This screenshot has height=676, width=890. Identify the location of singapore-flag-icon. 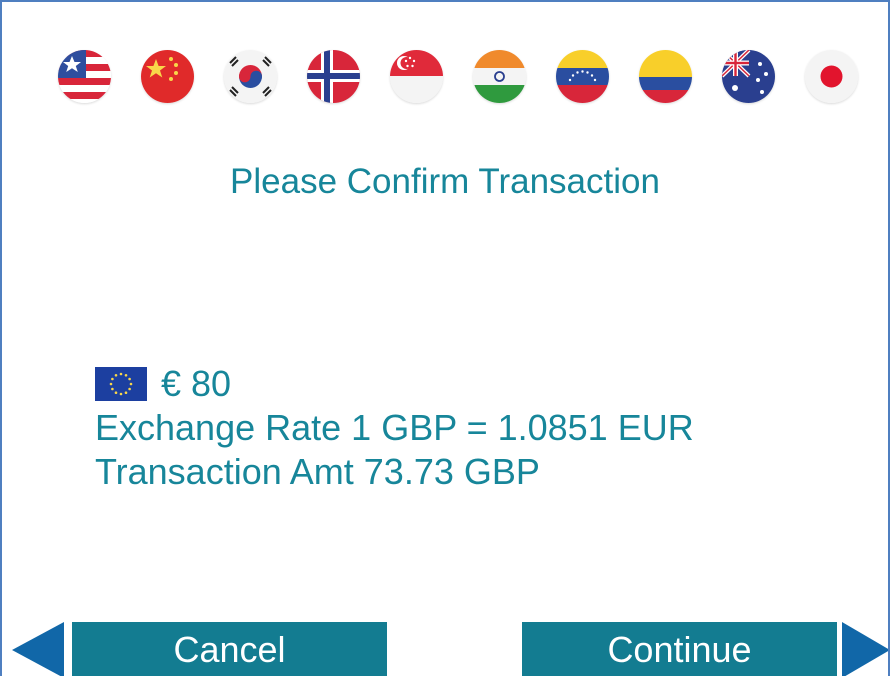
(416, 76).